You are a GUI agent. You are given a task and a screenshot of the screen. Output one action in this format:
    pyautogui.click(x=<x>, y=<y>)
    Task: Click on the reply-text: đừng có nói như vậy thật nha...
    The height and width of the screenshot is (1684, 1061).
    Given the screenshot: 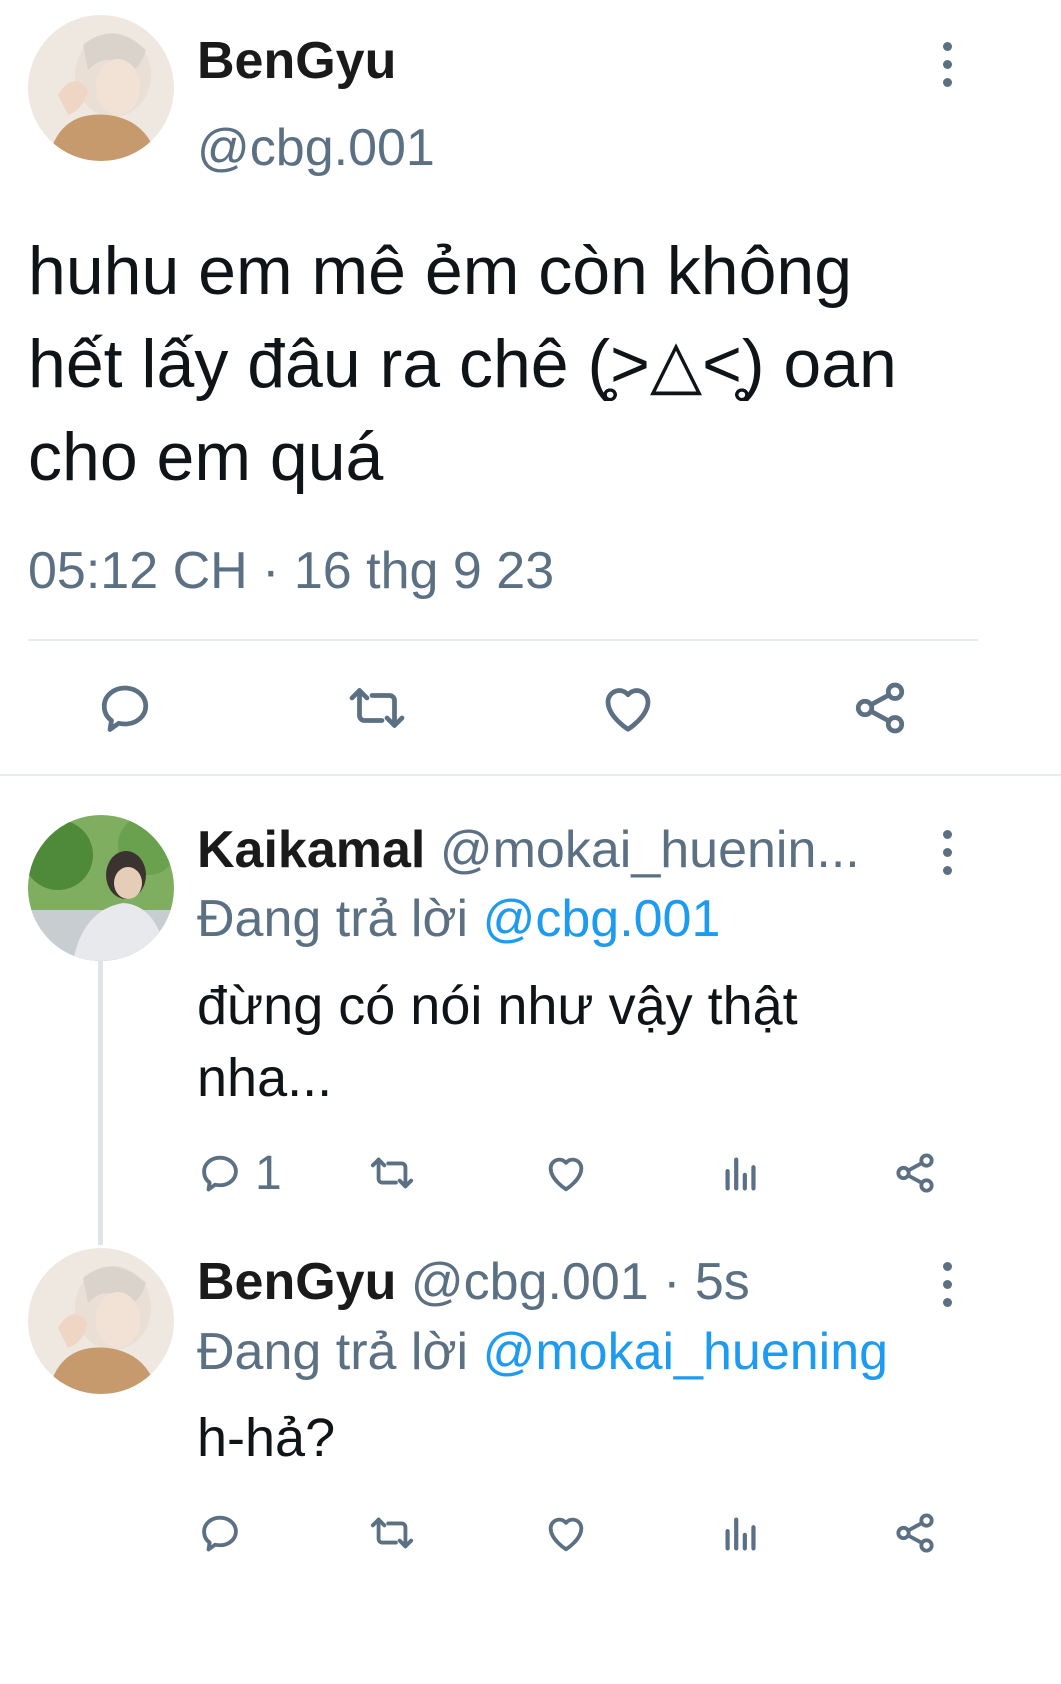 What is the action you would take?
    pyautogui.click(x=497, y=1042)
    